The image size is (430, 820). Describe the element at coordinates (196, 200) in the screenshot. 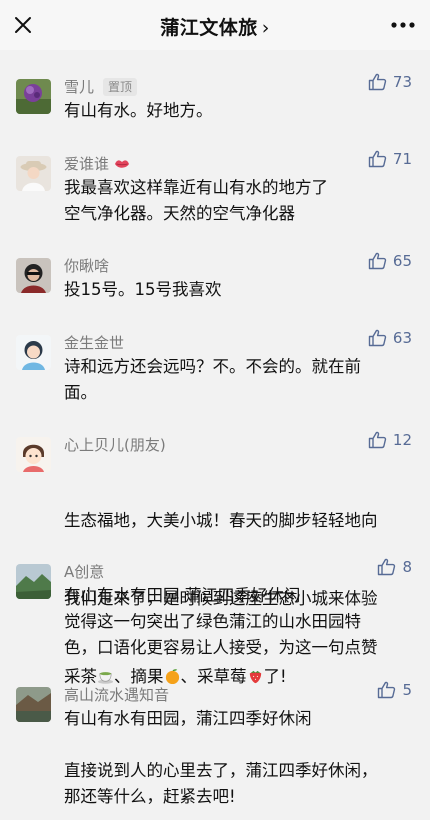

I see `comment-text: 我最喜欢这样靠近有山有水的地方了 空气净化器。天然的空气净化器` at that location.